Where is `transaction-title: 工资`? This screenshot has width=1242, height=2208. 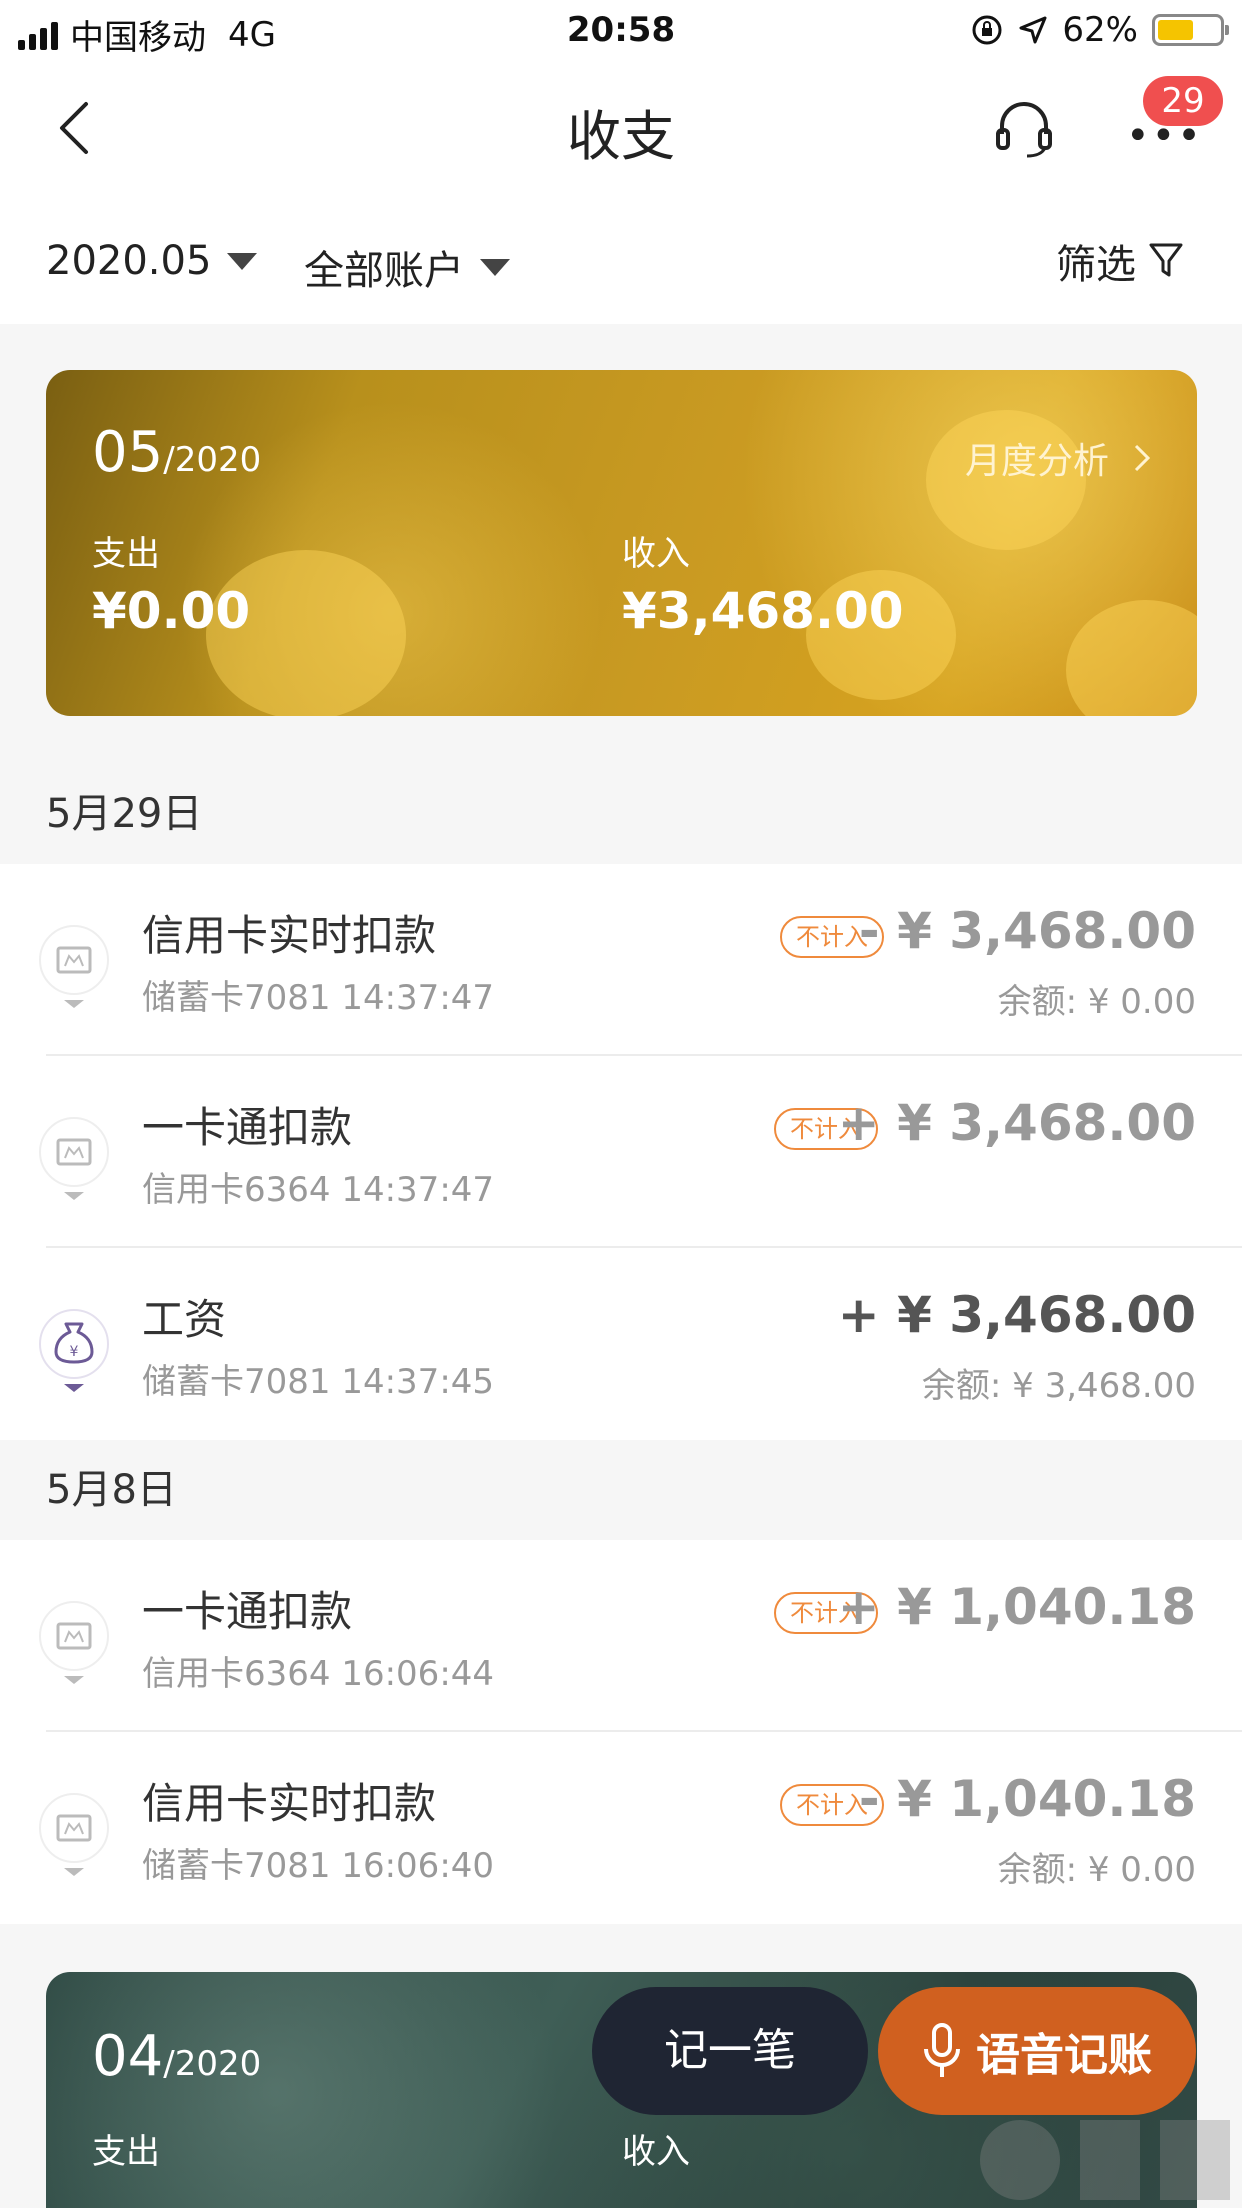
transaction-title: 工资 is located at coordinates (184, 1319).